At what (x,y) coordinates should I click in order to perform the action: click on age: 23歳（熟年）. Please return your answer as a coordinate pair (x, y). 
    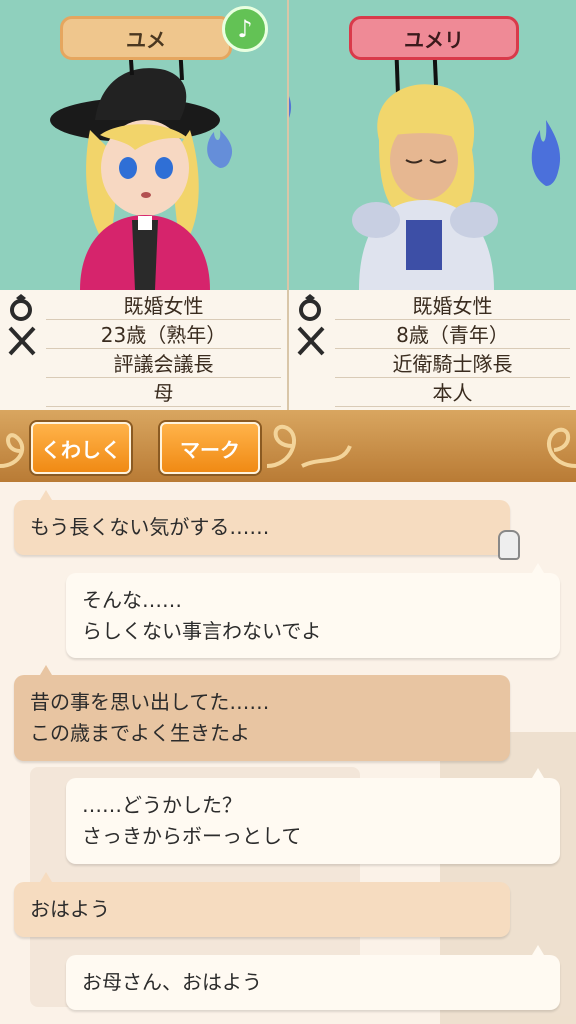
    Looking at the image, I should click on (163, 334).